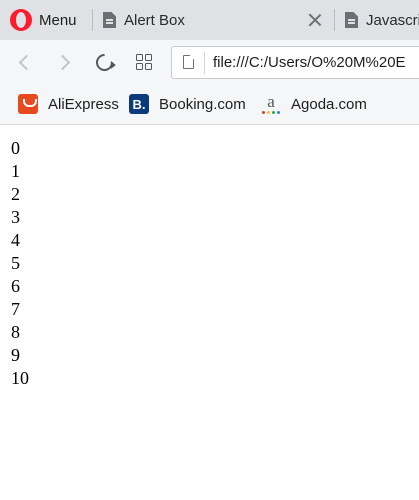 The image size is (419, 500). I want to click on number-line: 3, so click(15, 217).